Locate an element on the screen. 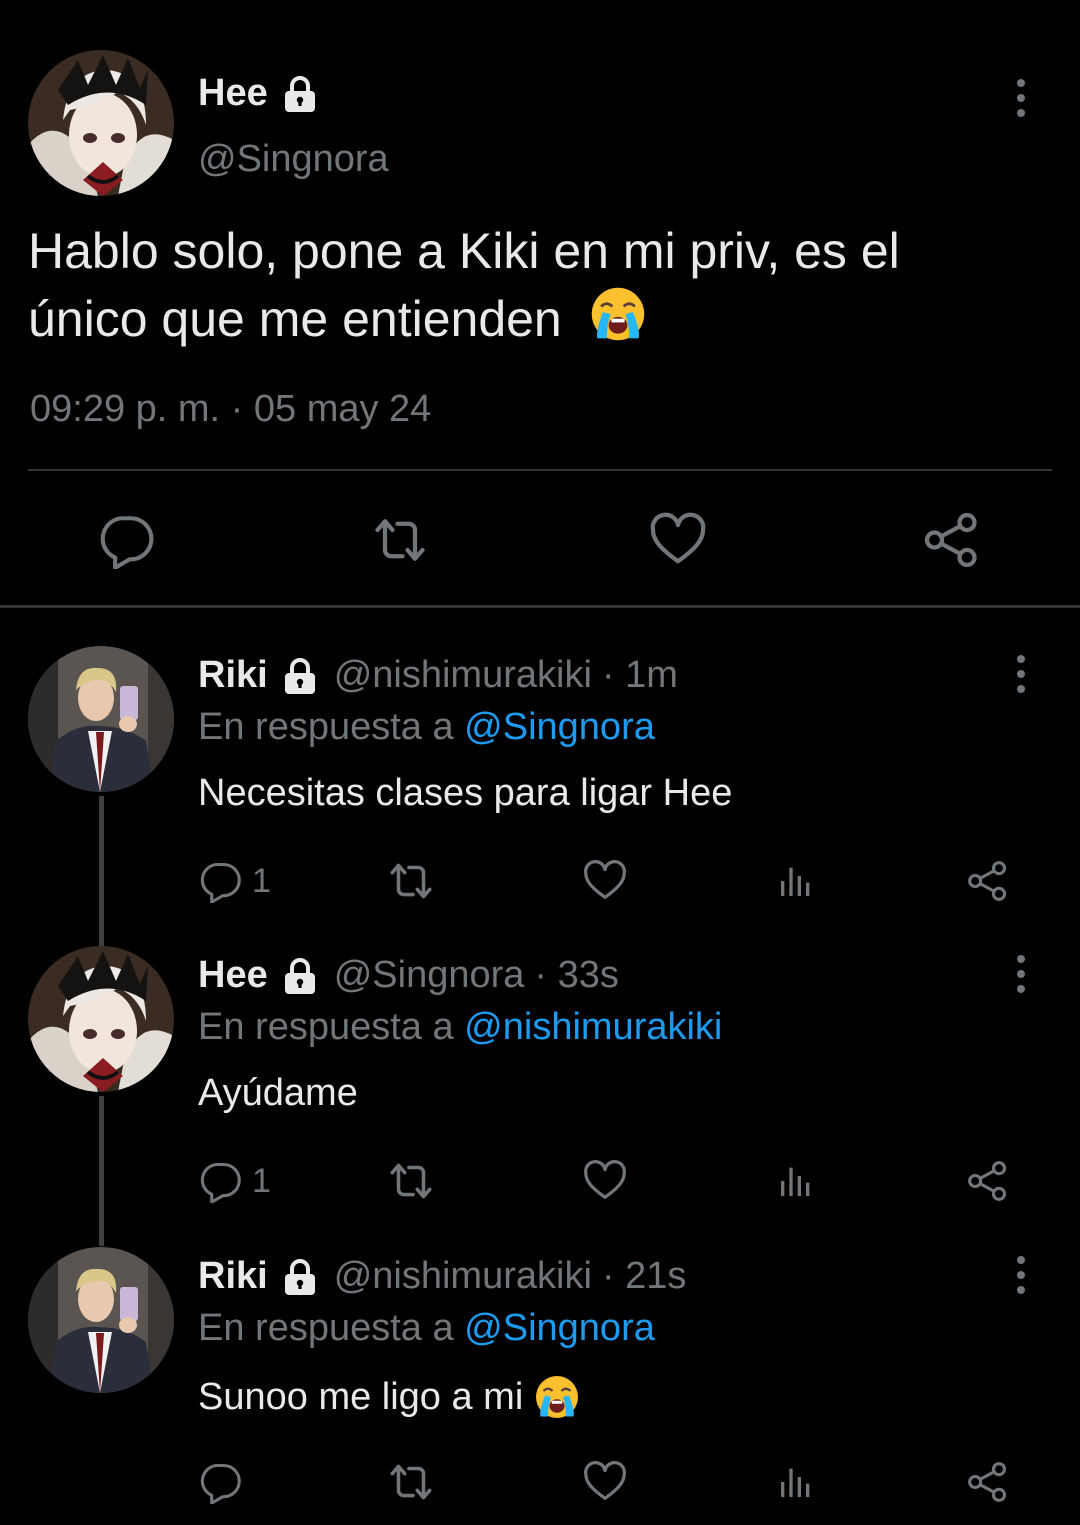 The image size is (1080, 1525). reply-time: · 1m is located at coordinates (639, 675).